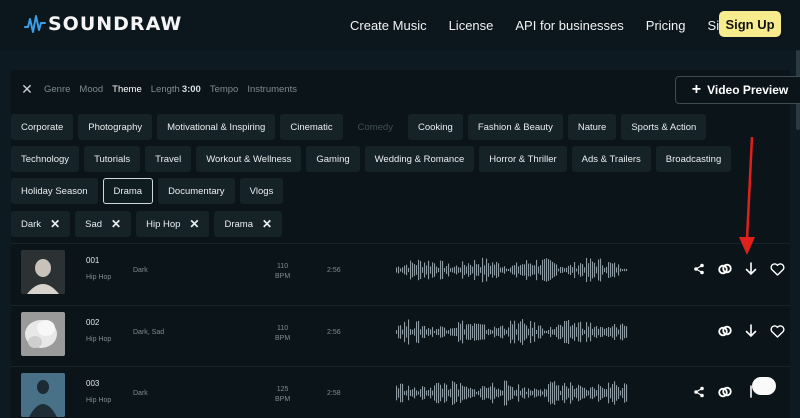 Image resolution: width=800 pixels, height=418 pixels. Describe the element at coordinates (333, 159) in the screenshot. I see `theme-chip: Gaming` at that location.